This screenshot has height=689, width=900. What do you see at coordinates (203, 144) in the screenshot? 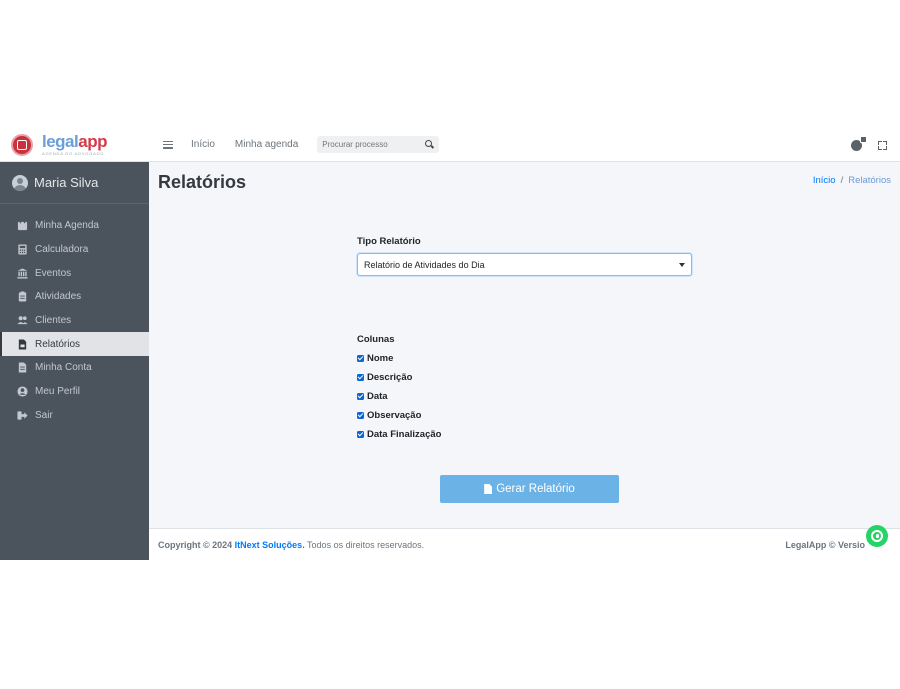
I see `top-link-inicio: Início` at bounding box center [203, 144].